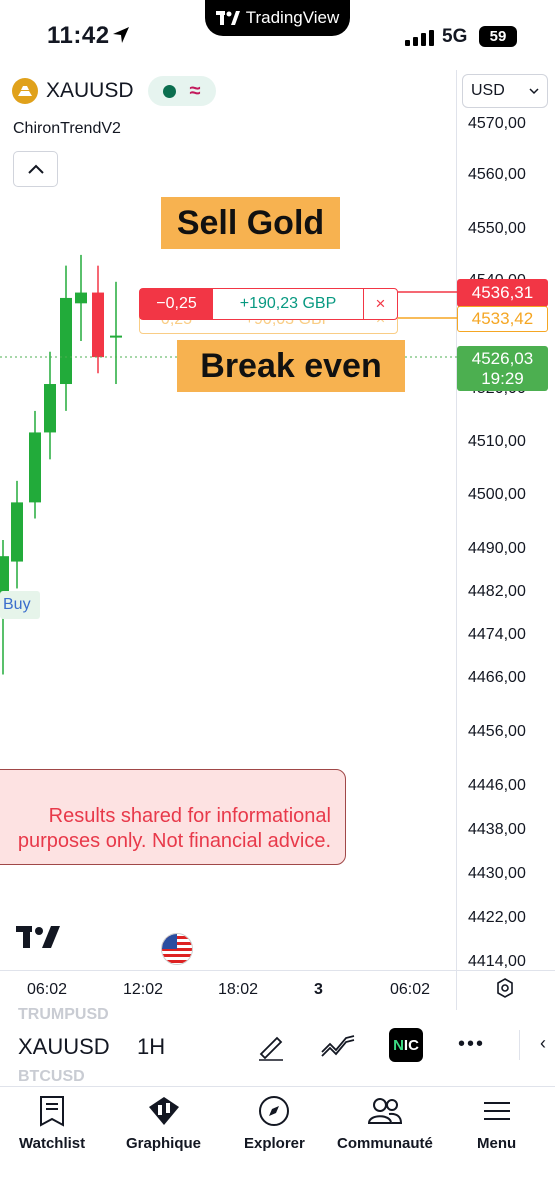 This screenshot has width=555, height=1200. What do you see at coordinates (543, 1043) in the screenshot?
I see `toolbar-scroll-icon: ‹` at bounding box center [543, 1043].